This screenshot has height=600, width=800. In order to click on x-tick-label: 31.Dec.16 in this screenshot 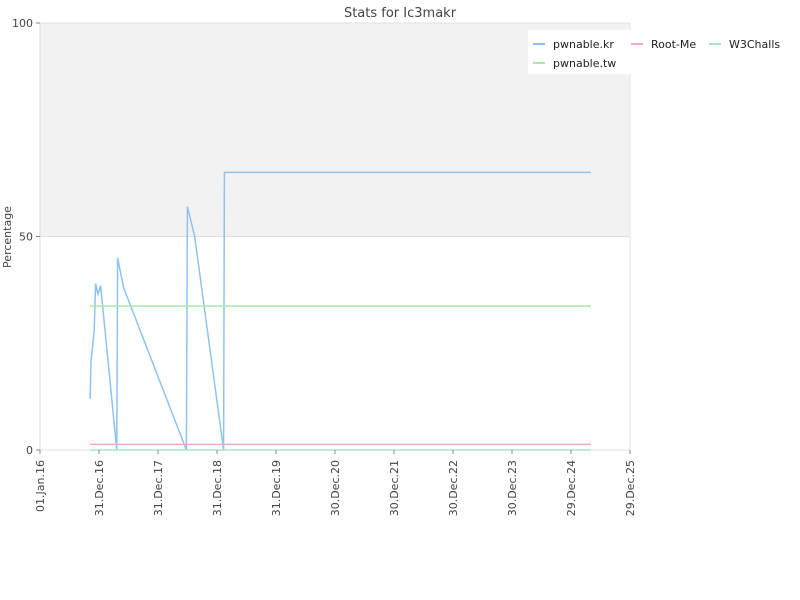, I will do `click(99, 488)`.